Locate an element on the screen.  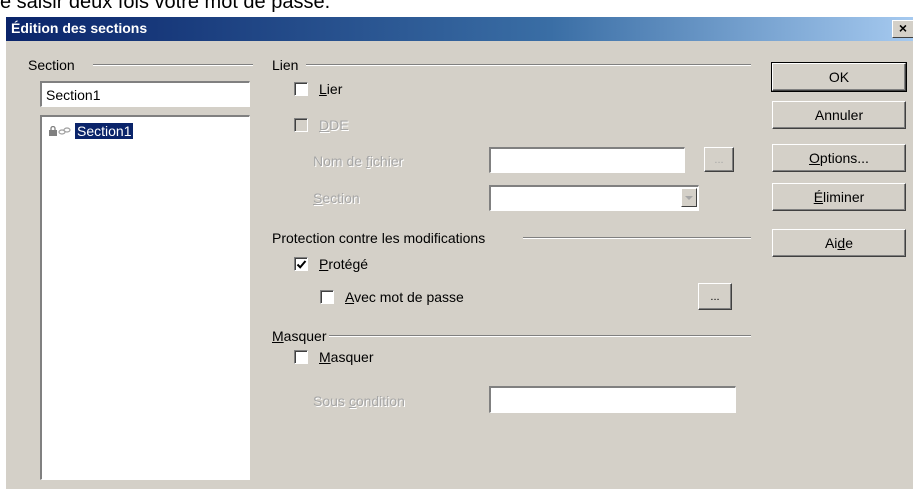
link-label: Lier is located at coordinates (331, 89).